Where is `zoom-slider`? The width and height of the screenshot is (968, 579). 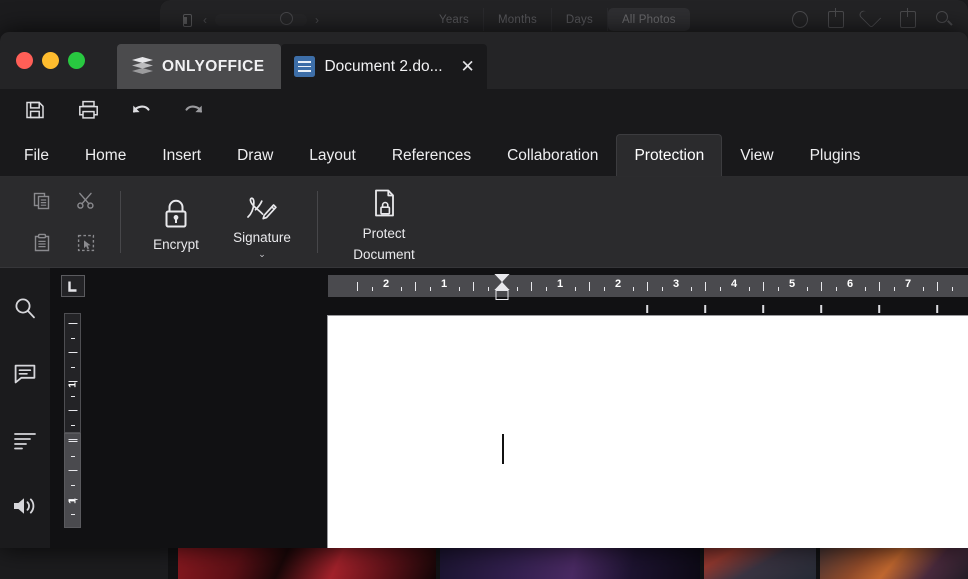
zoom-slider is located at coordinates (261, 19).